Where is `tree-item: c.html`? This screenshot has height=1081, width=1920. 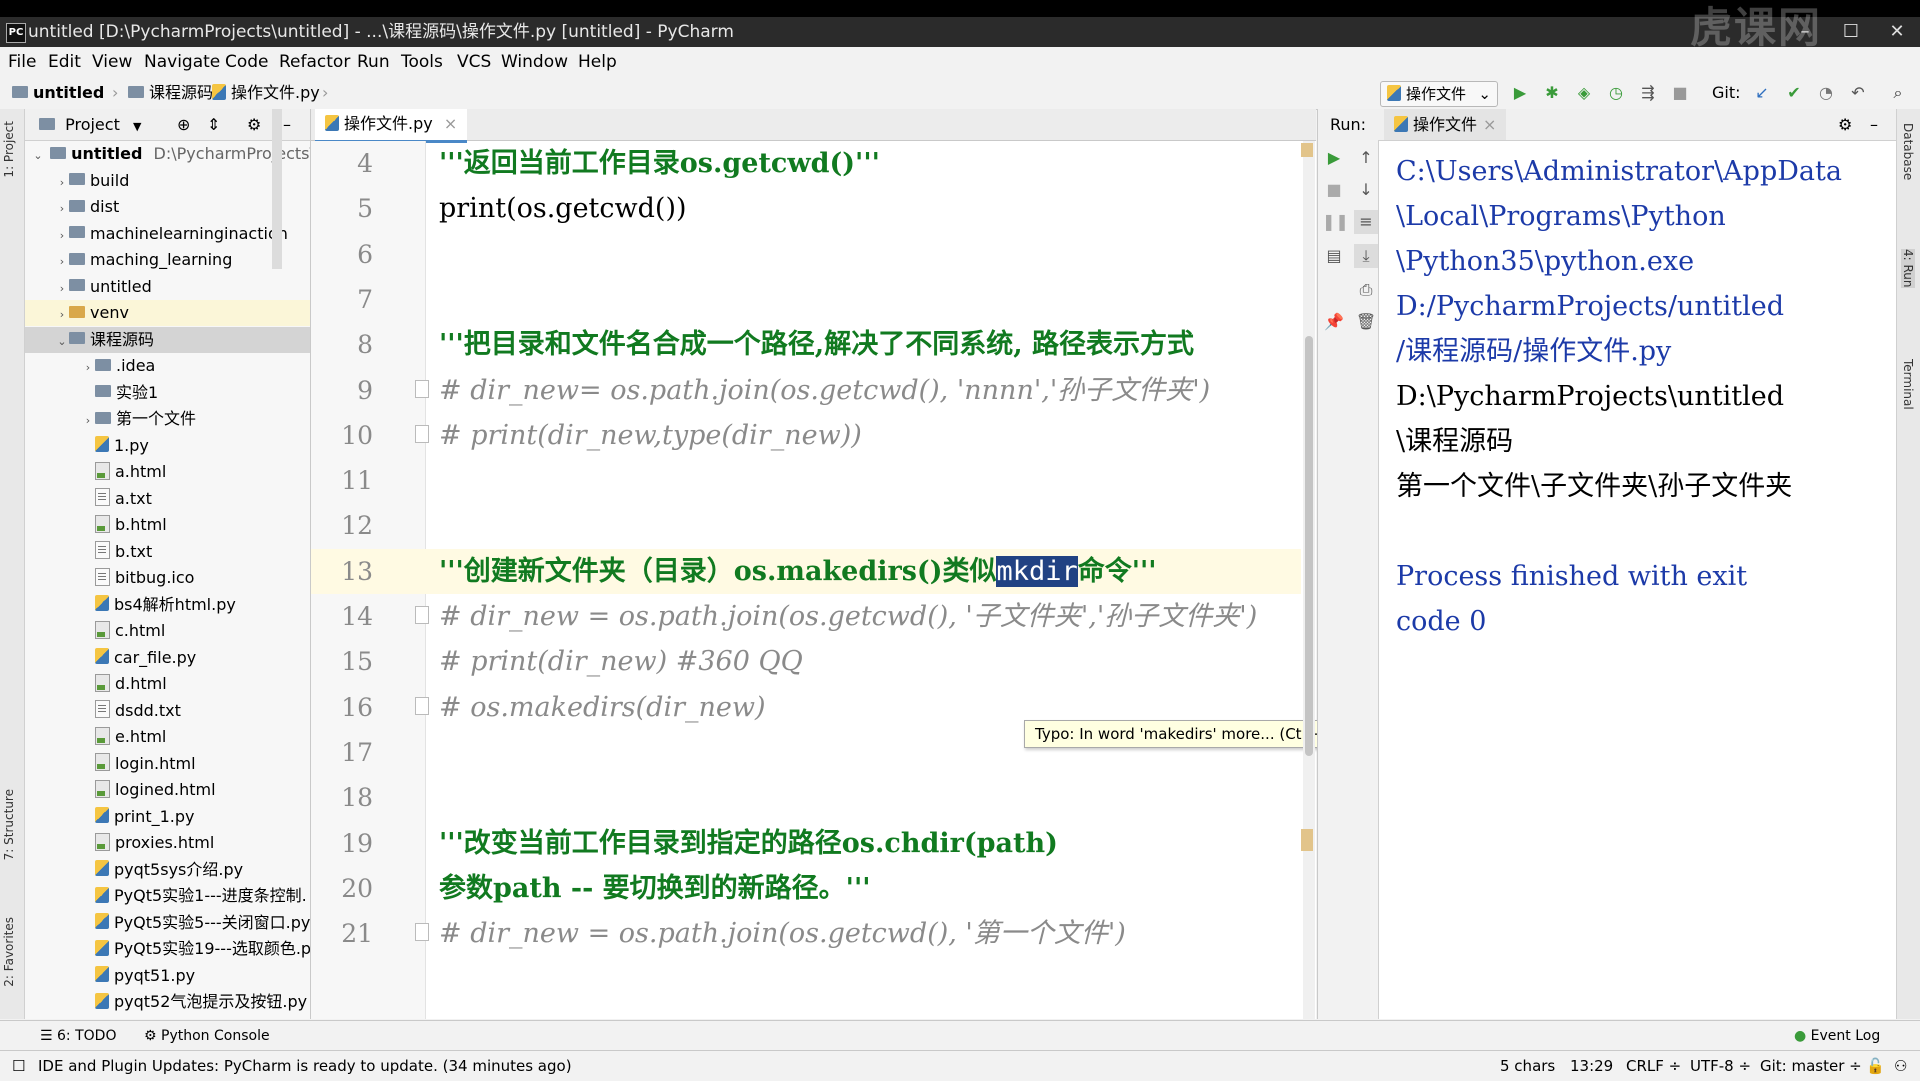 tree-item: c.html is located at coordinates (167, 631).